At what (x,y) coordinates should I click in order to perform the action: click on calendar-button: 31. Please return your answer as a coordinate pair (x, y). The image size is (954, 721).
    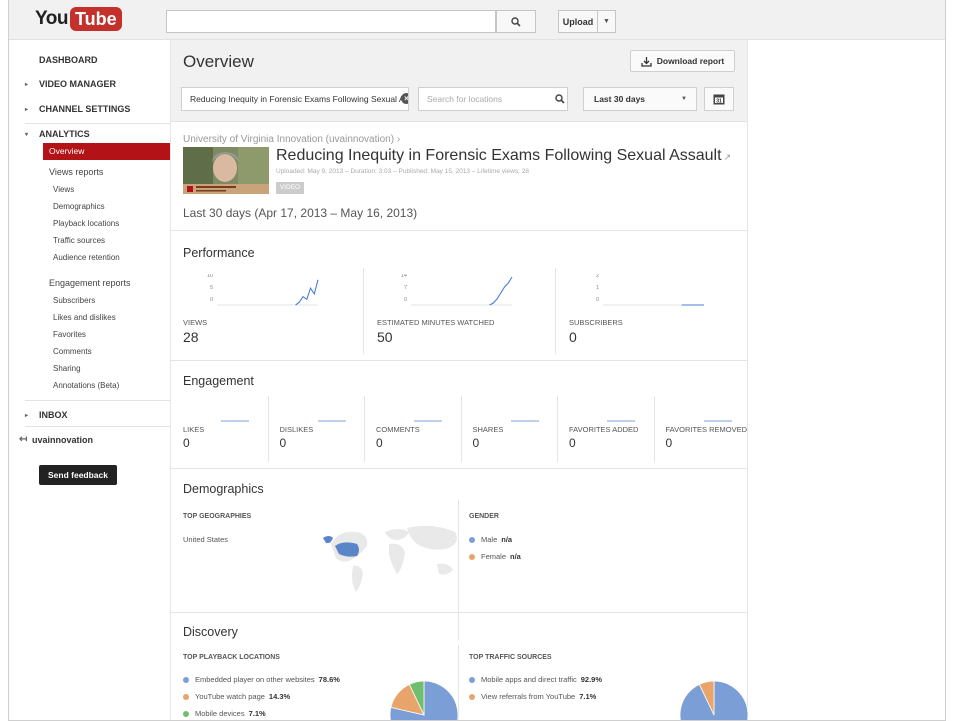
    Looking at the image, I should click on (719, 99).